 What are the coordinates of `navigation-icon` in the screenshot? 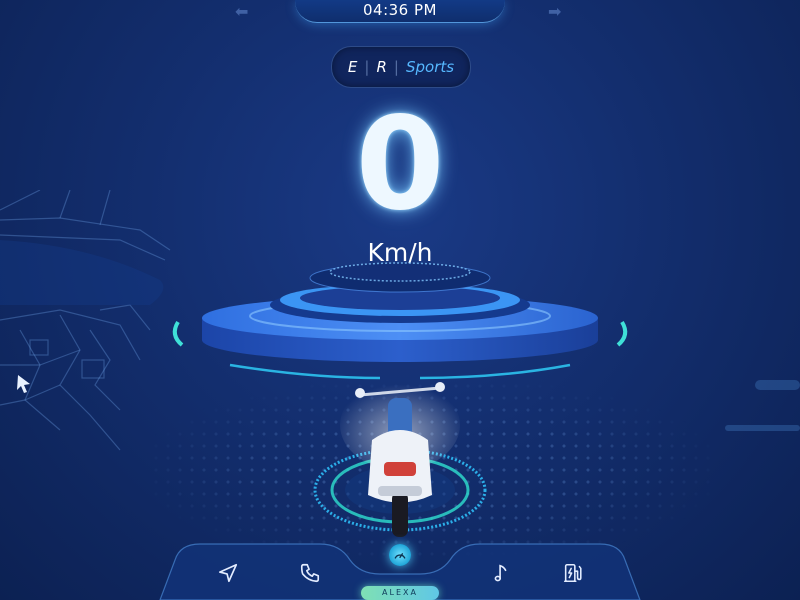 It's located at (228, 573).